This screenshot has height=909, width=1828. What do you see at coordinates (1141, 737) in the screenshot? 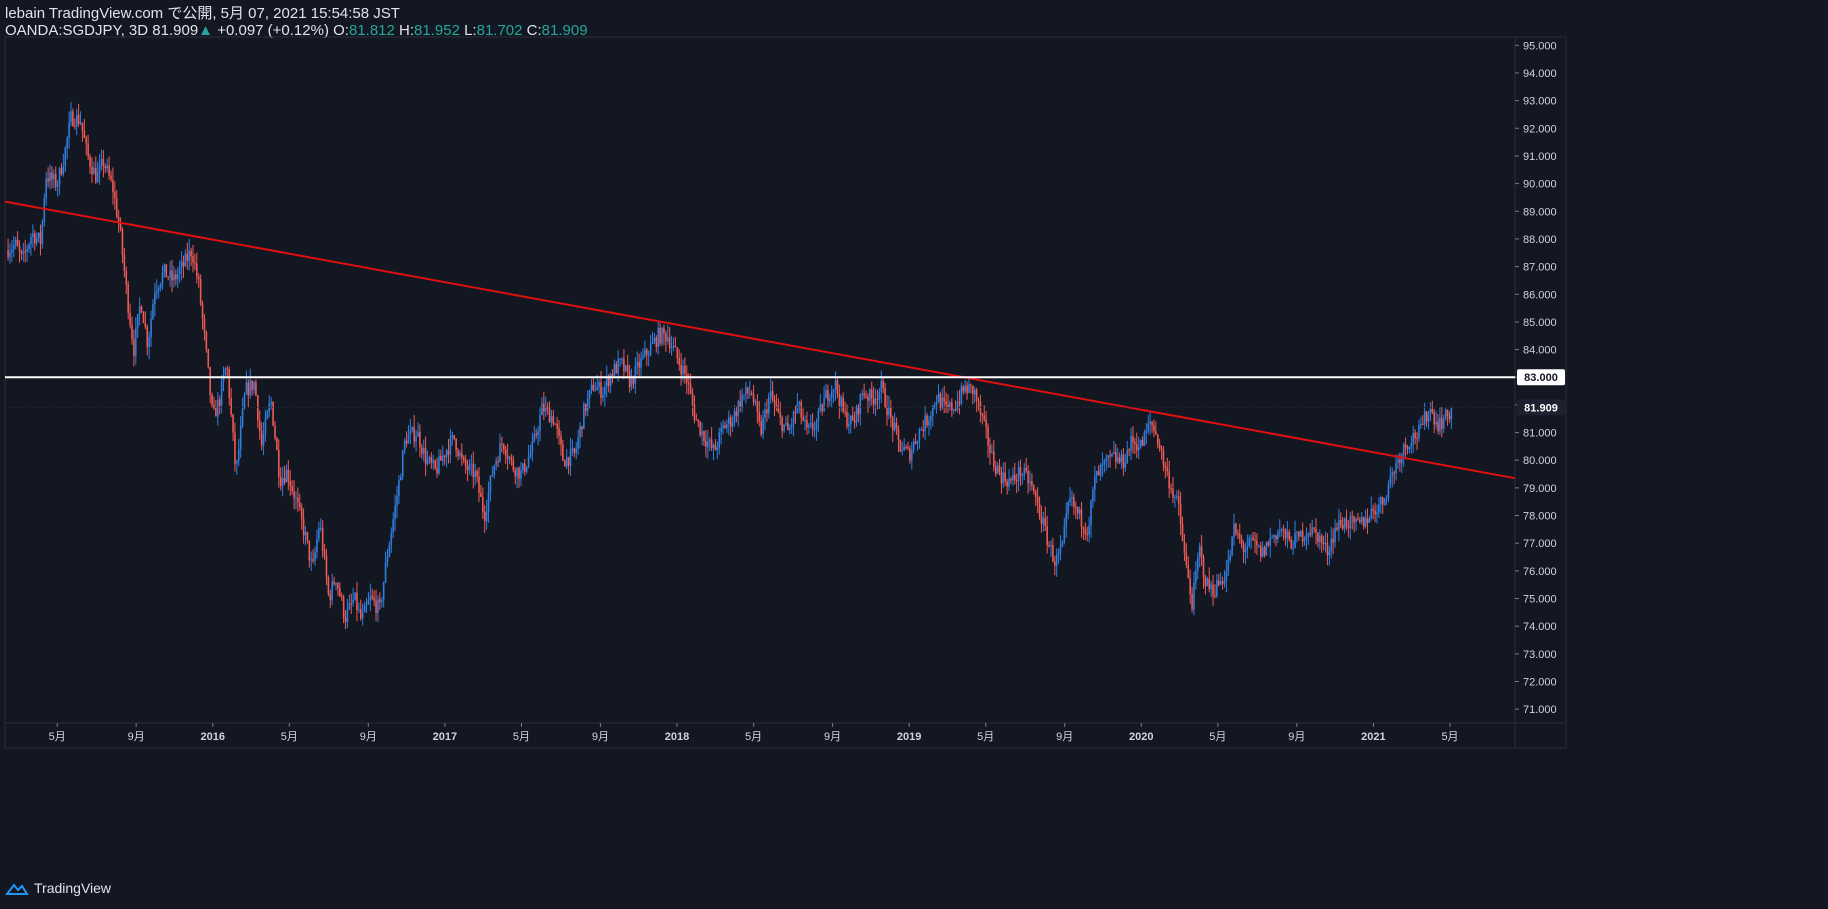
I see `x-tick-label: 2020` at bounding box center [1141, 737].